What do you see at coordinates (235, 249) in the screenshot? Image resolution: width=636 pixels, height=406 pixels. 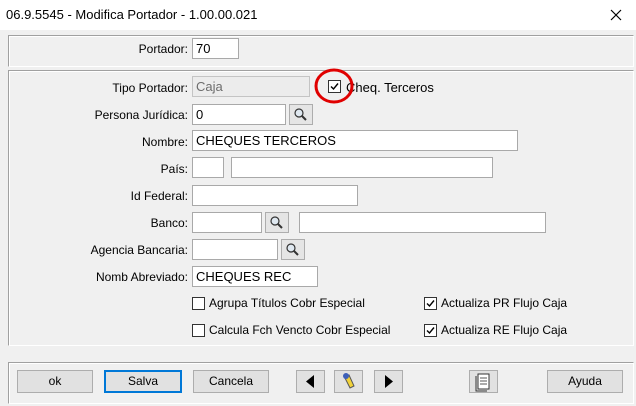 I see `agencia-input` at bounding box center [235, 249].